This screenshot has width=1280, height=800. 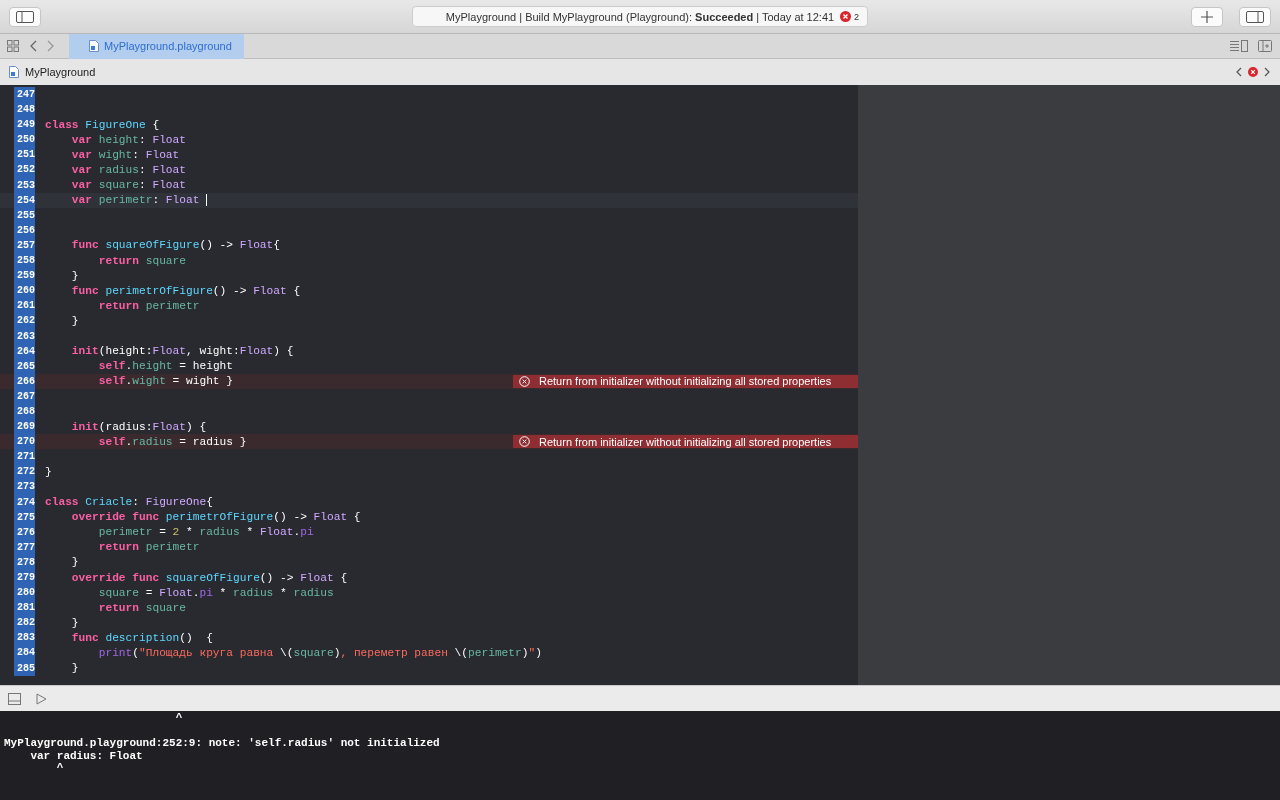 I want to click on previous-issue-icon, so click(x=1238, y=72).